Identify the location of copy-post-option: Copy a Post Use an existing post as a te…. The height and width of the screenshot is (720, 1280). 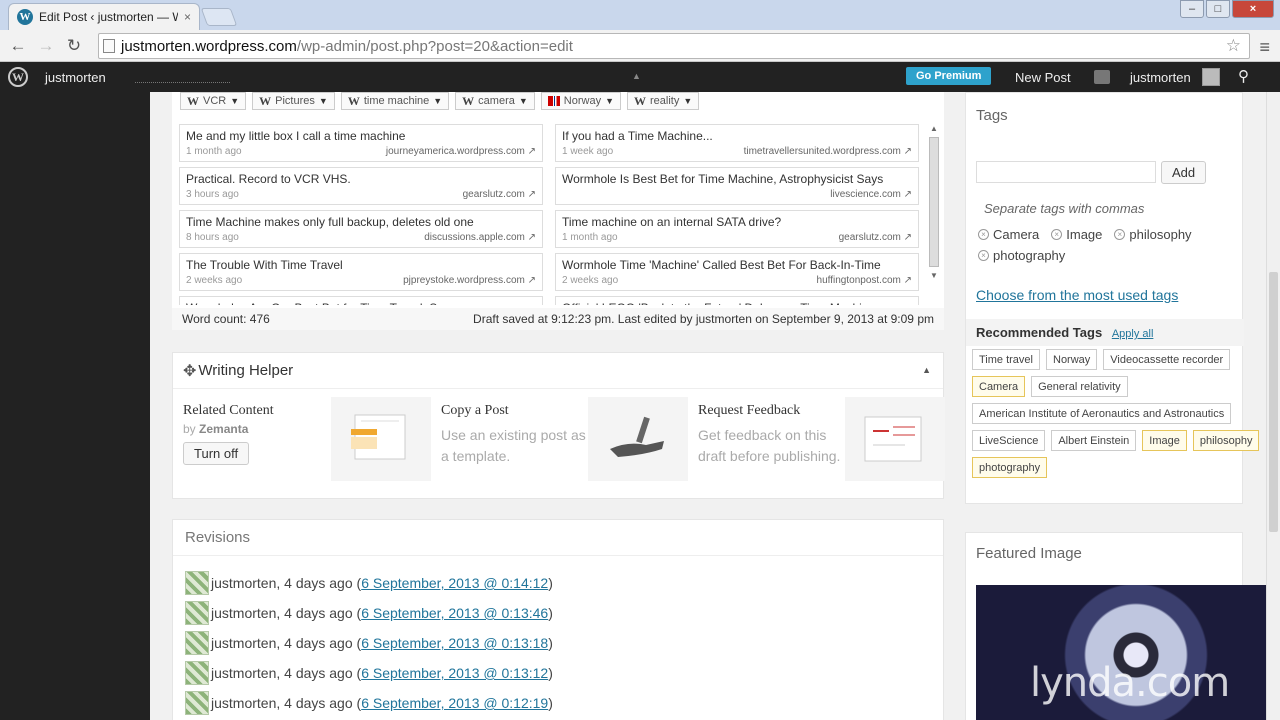
(459, 439).